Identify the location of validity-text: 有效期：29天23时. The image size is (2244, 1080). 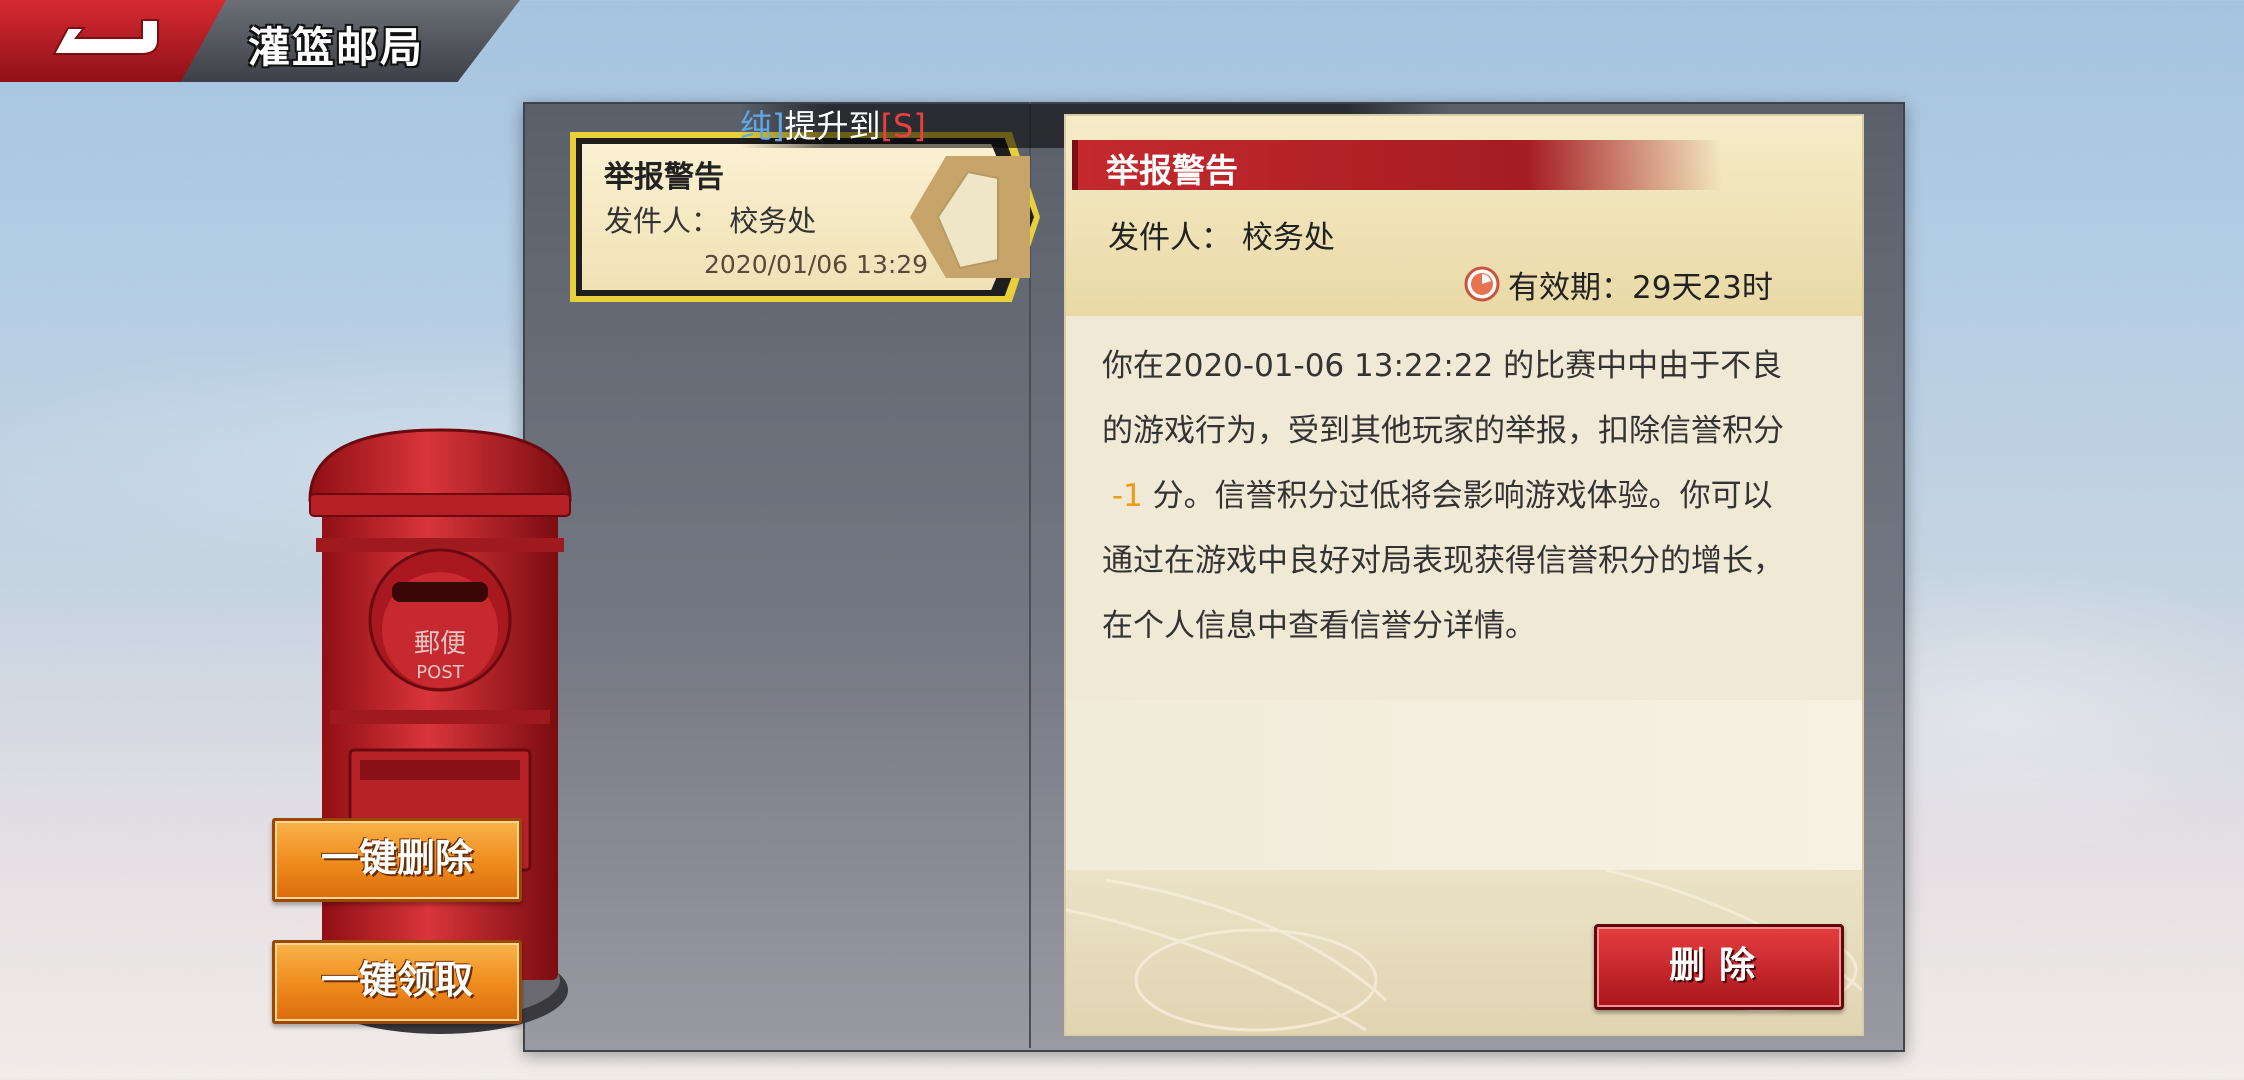
(1640, 287).